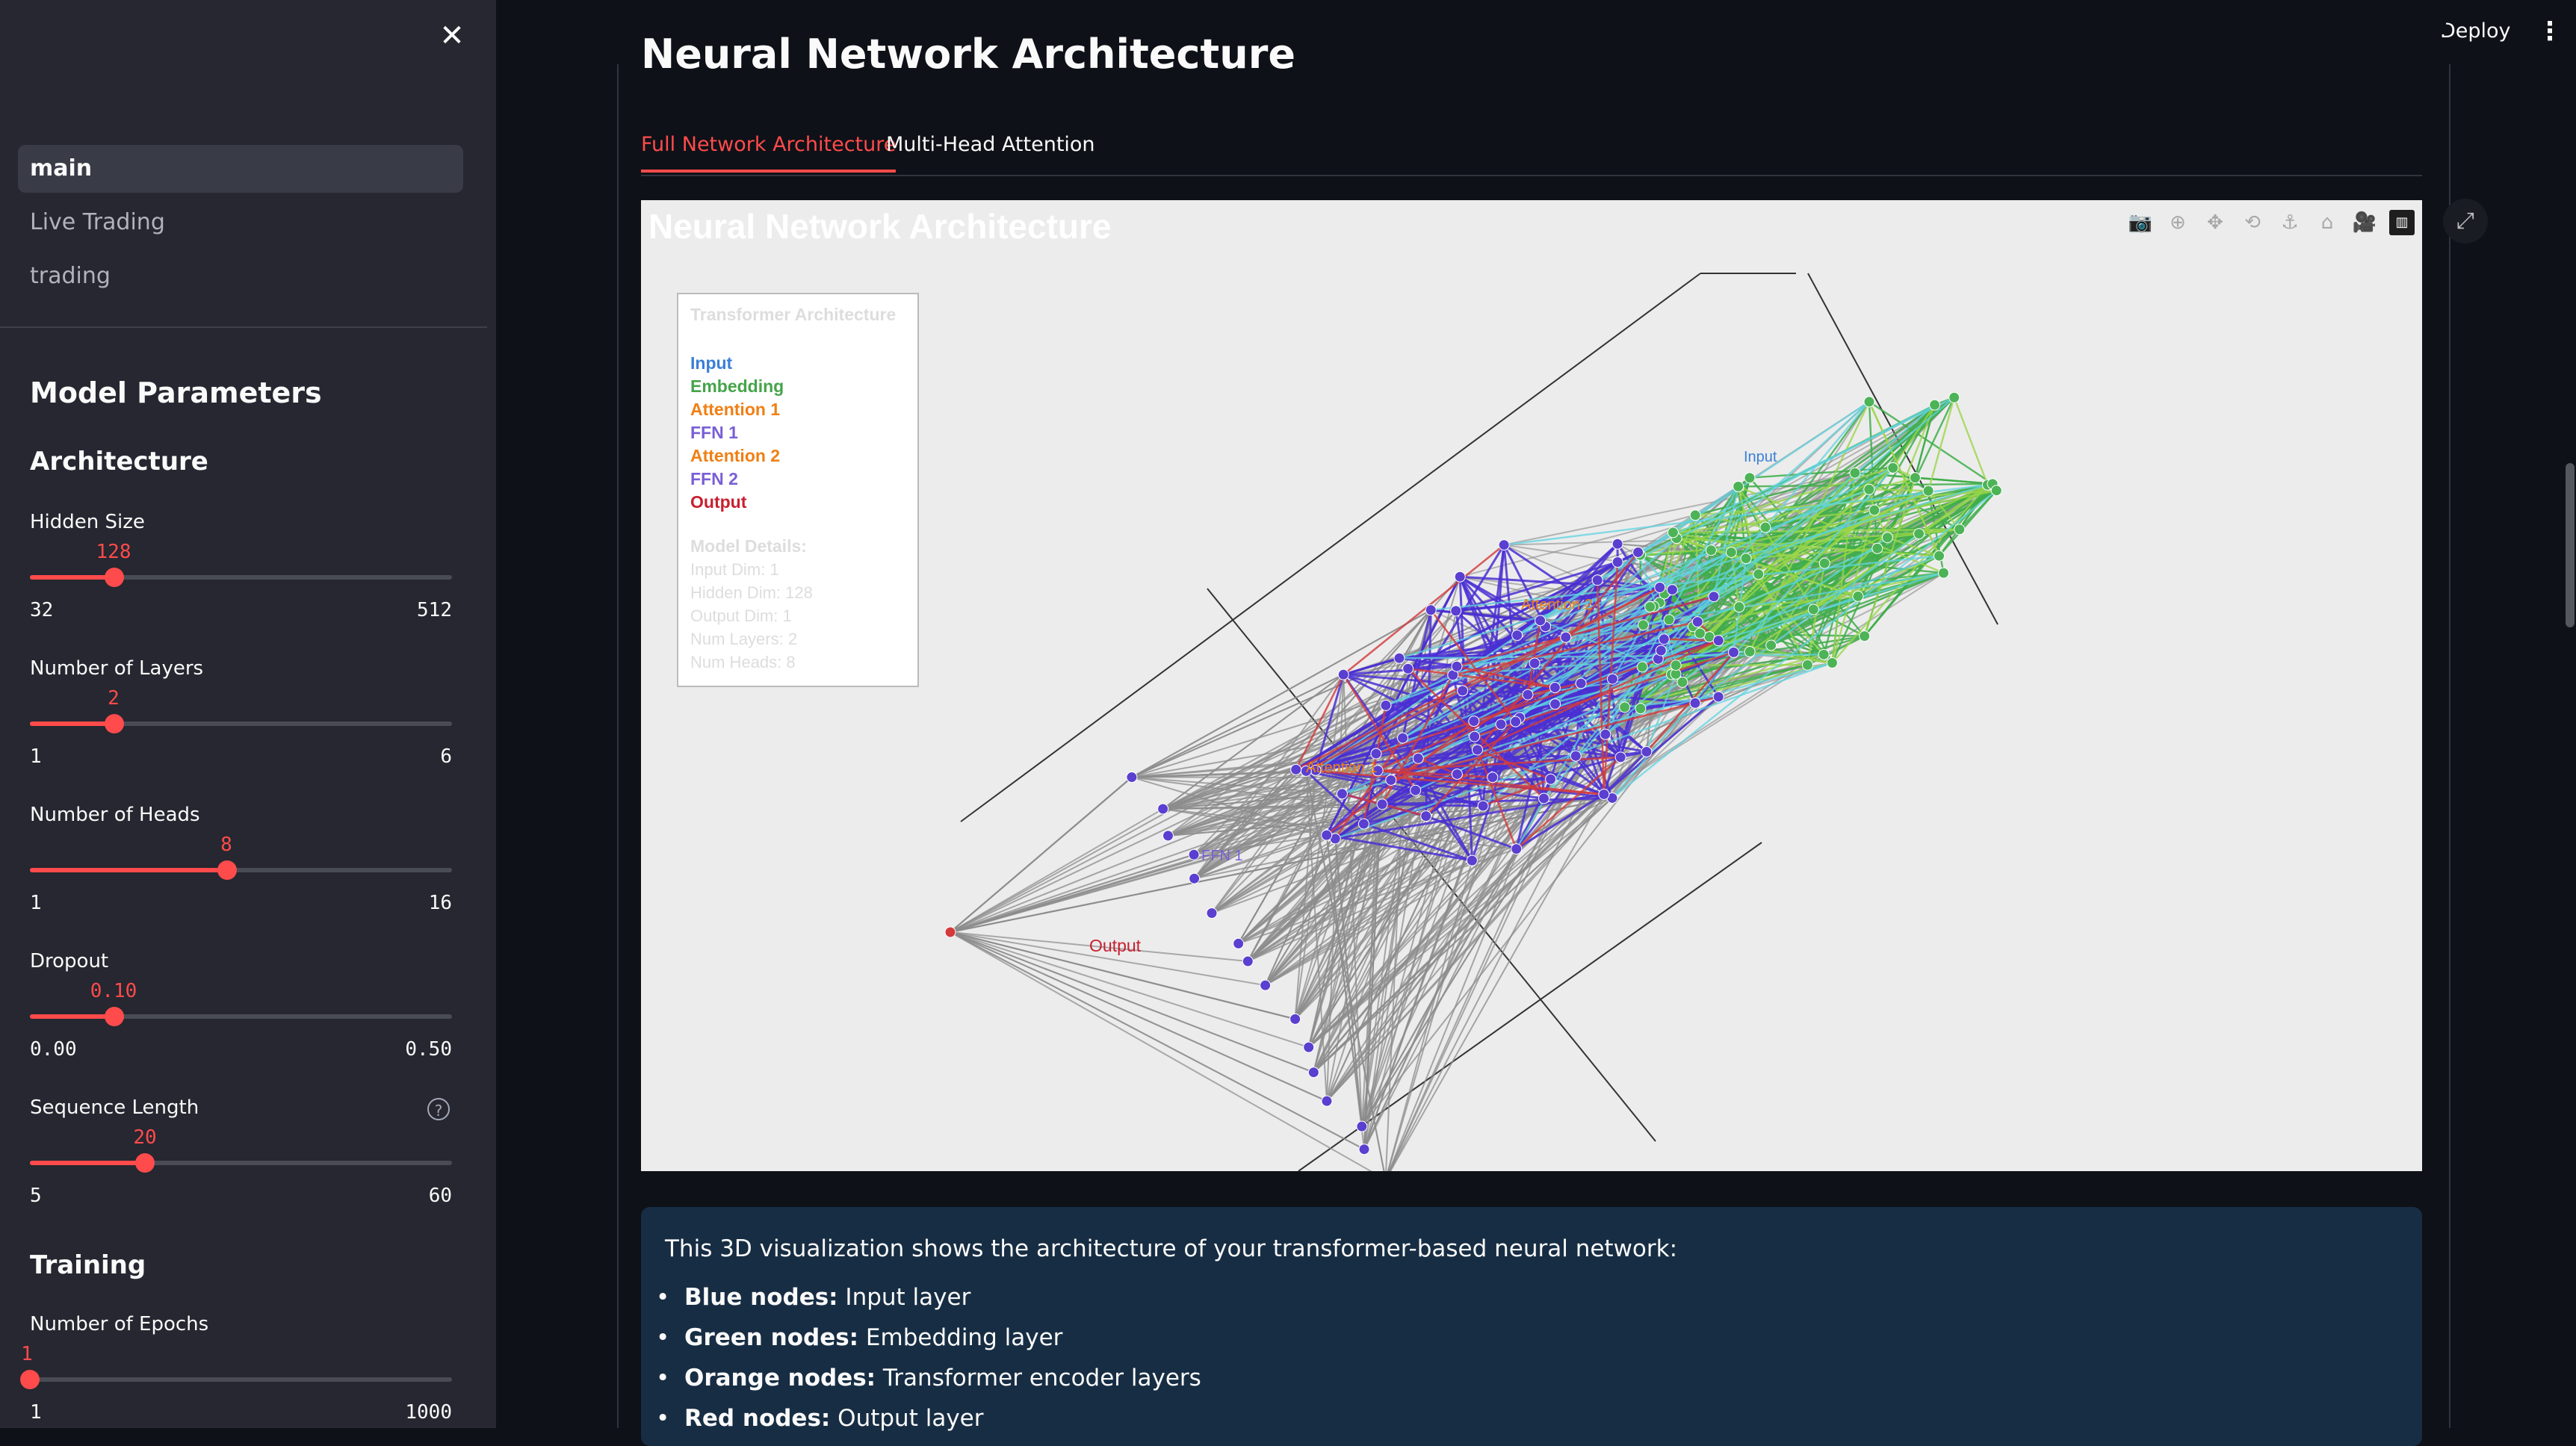 This screenshot has height=1446, width=2576. I want to click on legend-item: Attention 2, so click(797, 456).